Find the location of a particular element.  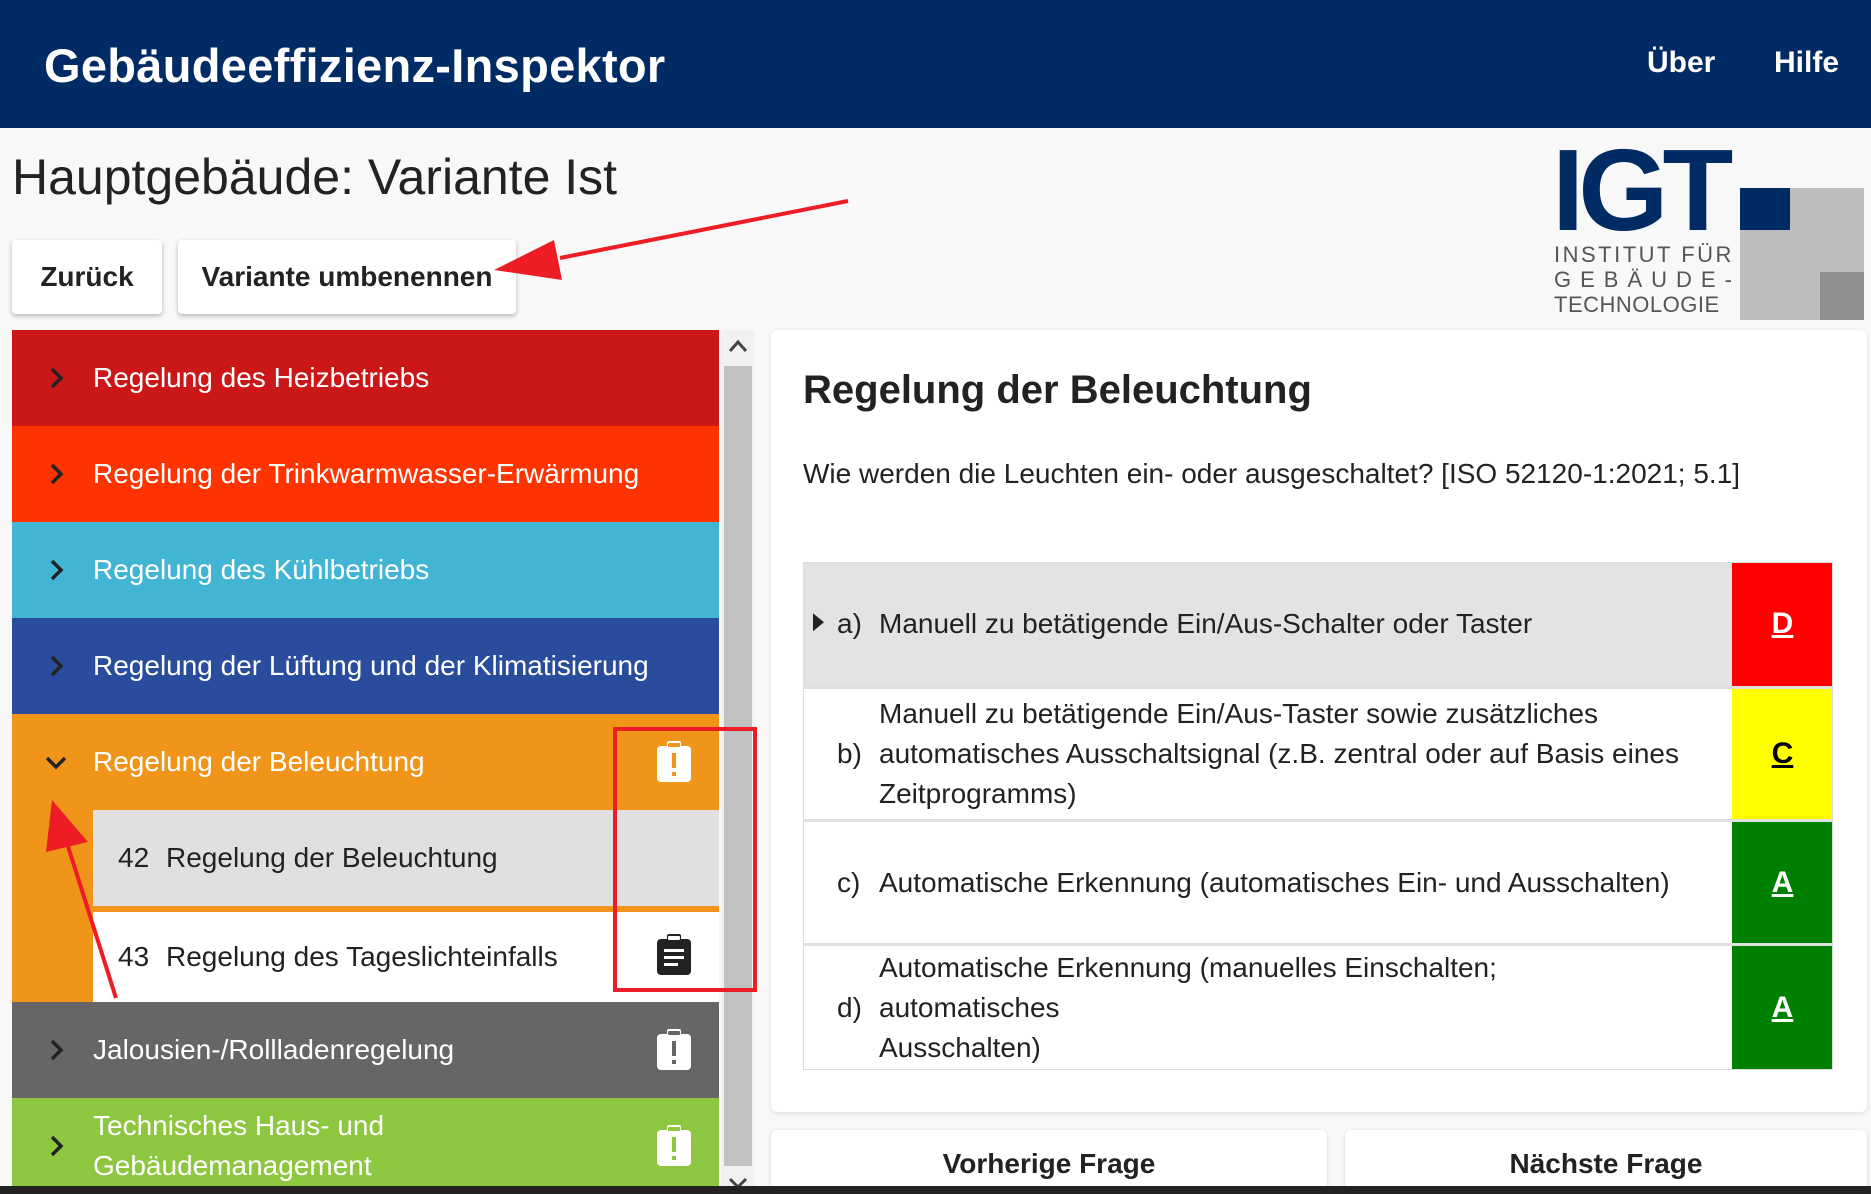

logo-mark: IGT is located at coordinates (1642, 199).